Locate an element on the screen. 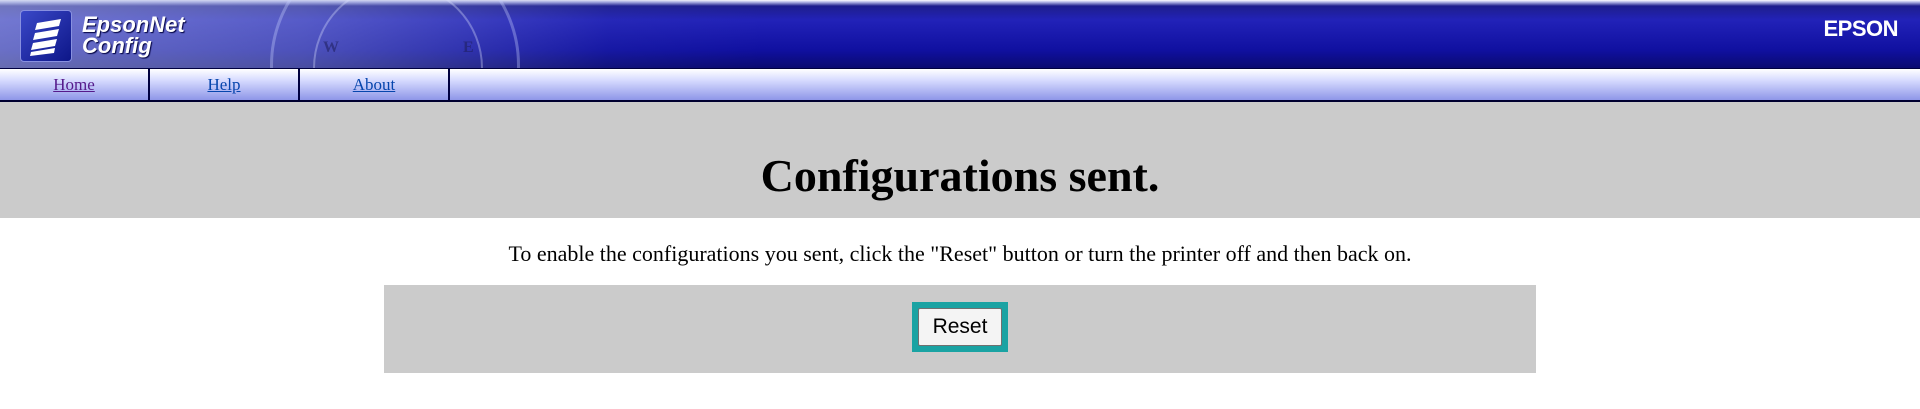 The image size is (1920, 409). compass-inner-ring is located at coordinates (398, 34).